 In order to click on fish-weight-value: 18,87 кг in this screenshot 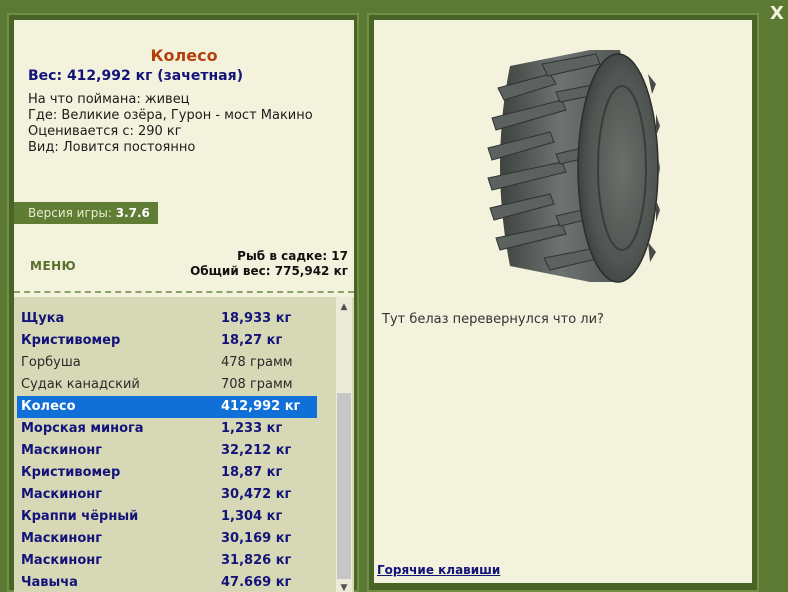, I will do `click(252, 472)`.